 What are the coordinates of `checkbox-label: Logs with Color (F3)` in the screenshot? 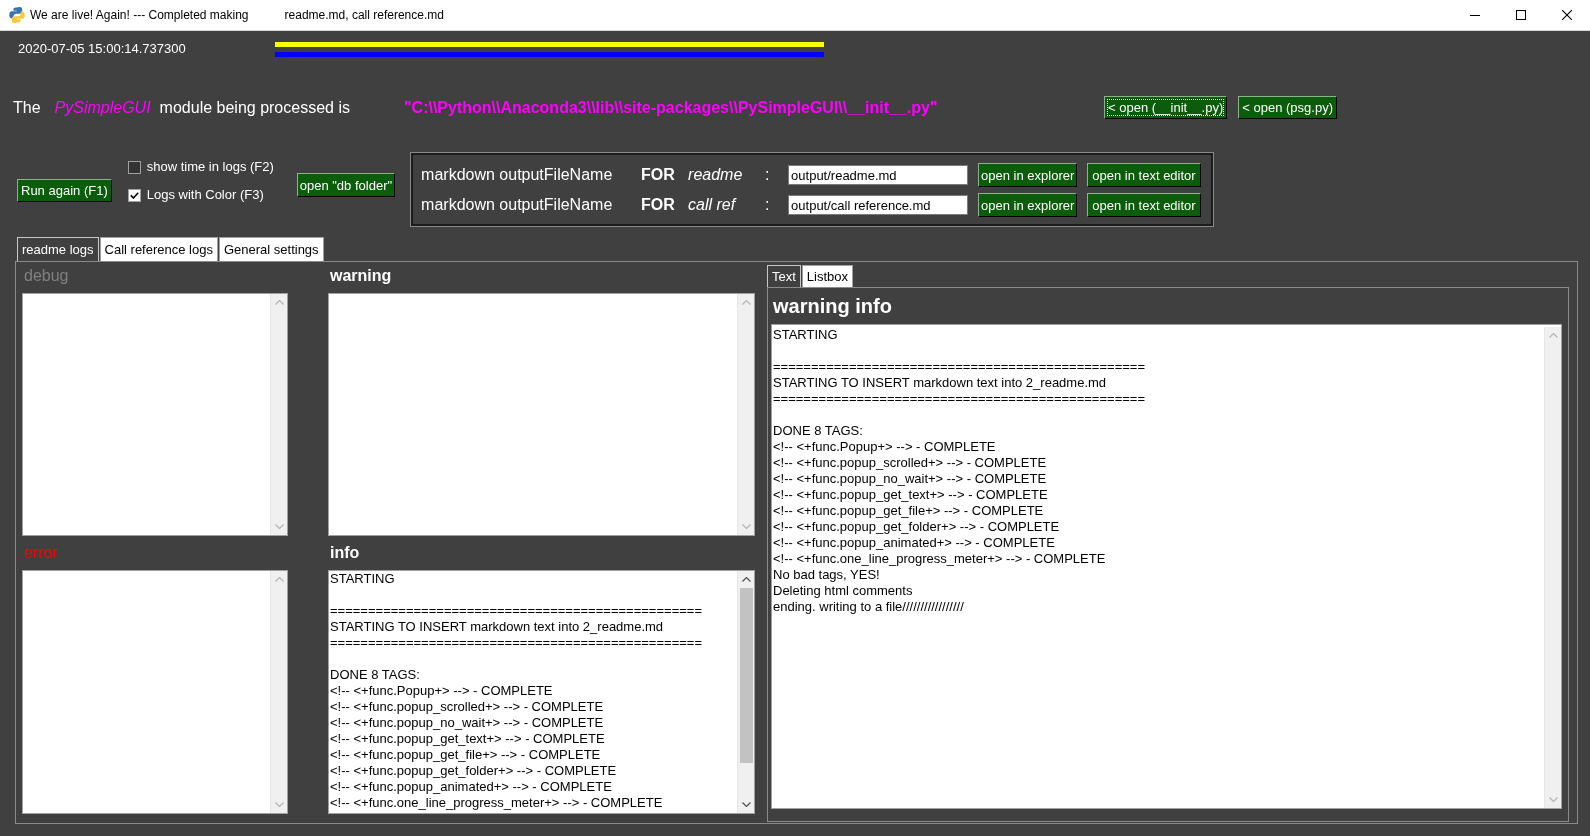 It's located at (205, 195).